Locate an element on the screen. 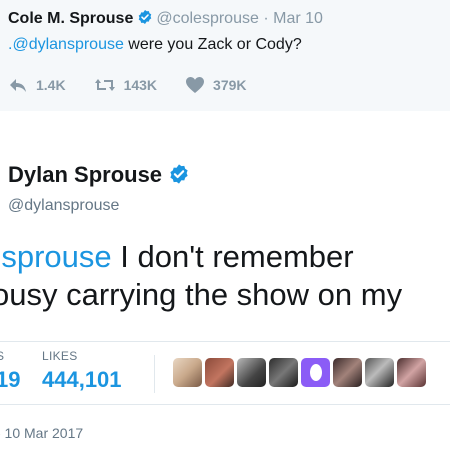  reply-icon is located at coordinates (18, 85).